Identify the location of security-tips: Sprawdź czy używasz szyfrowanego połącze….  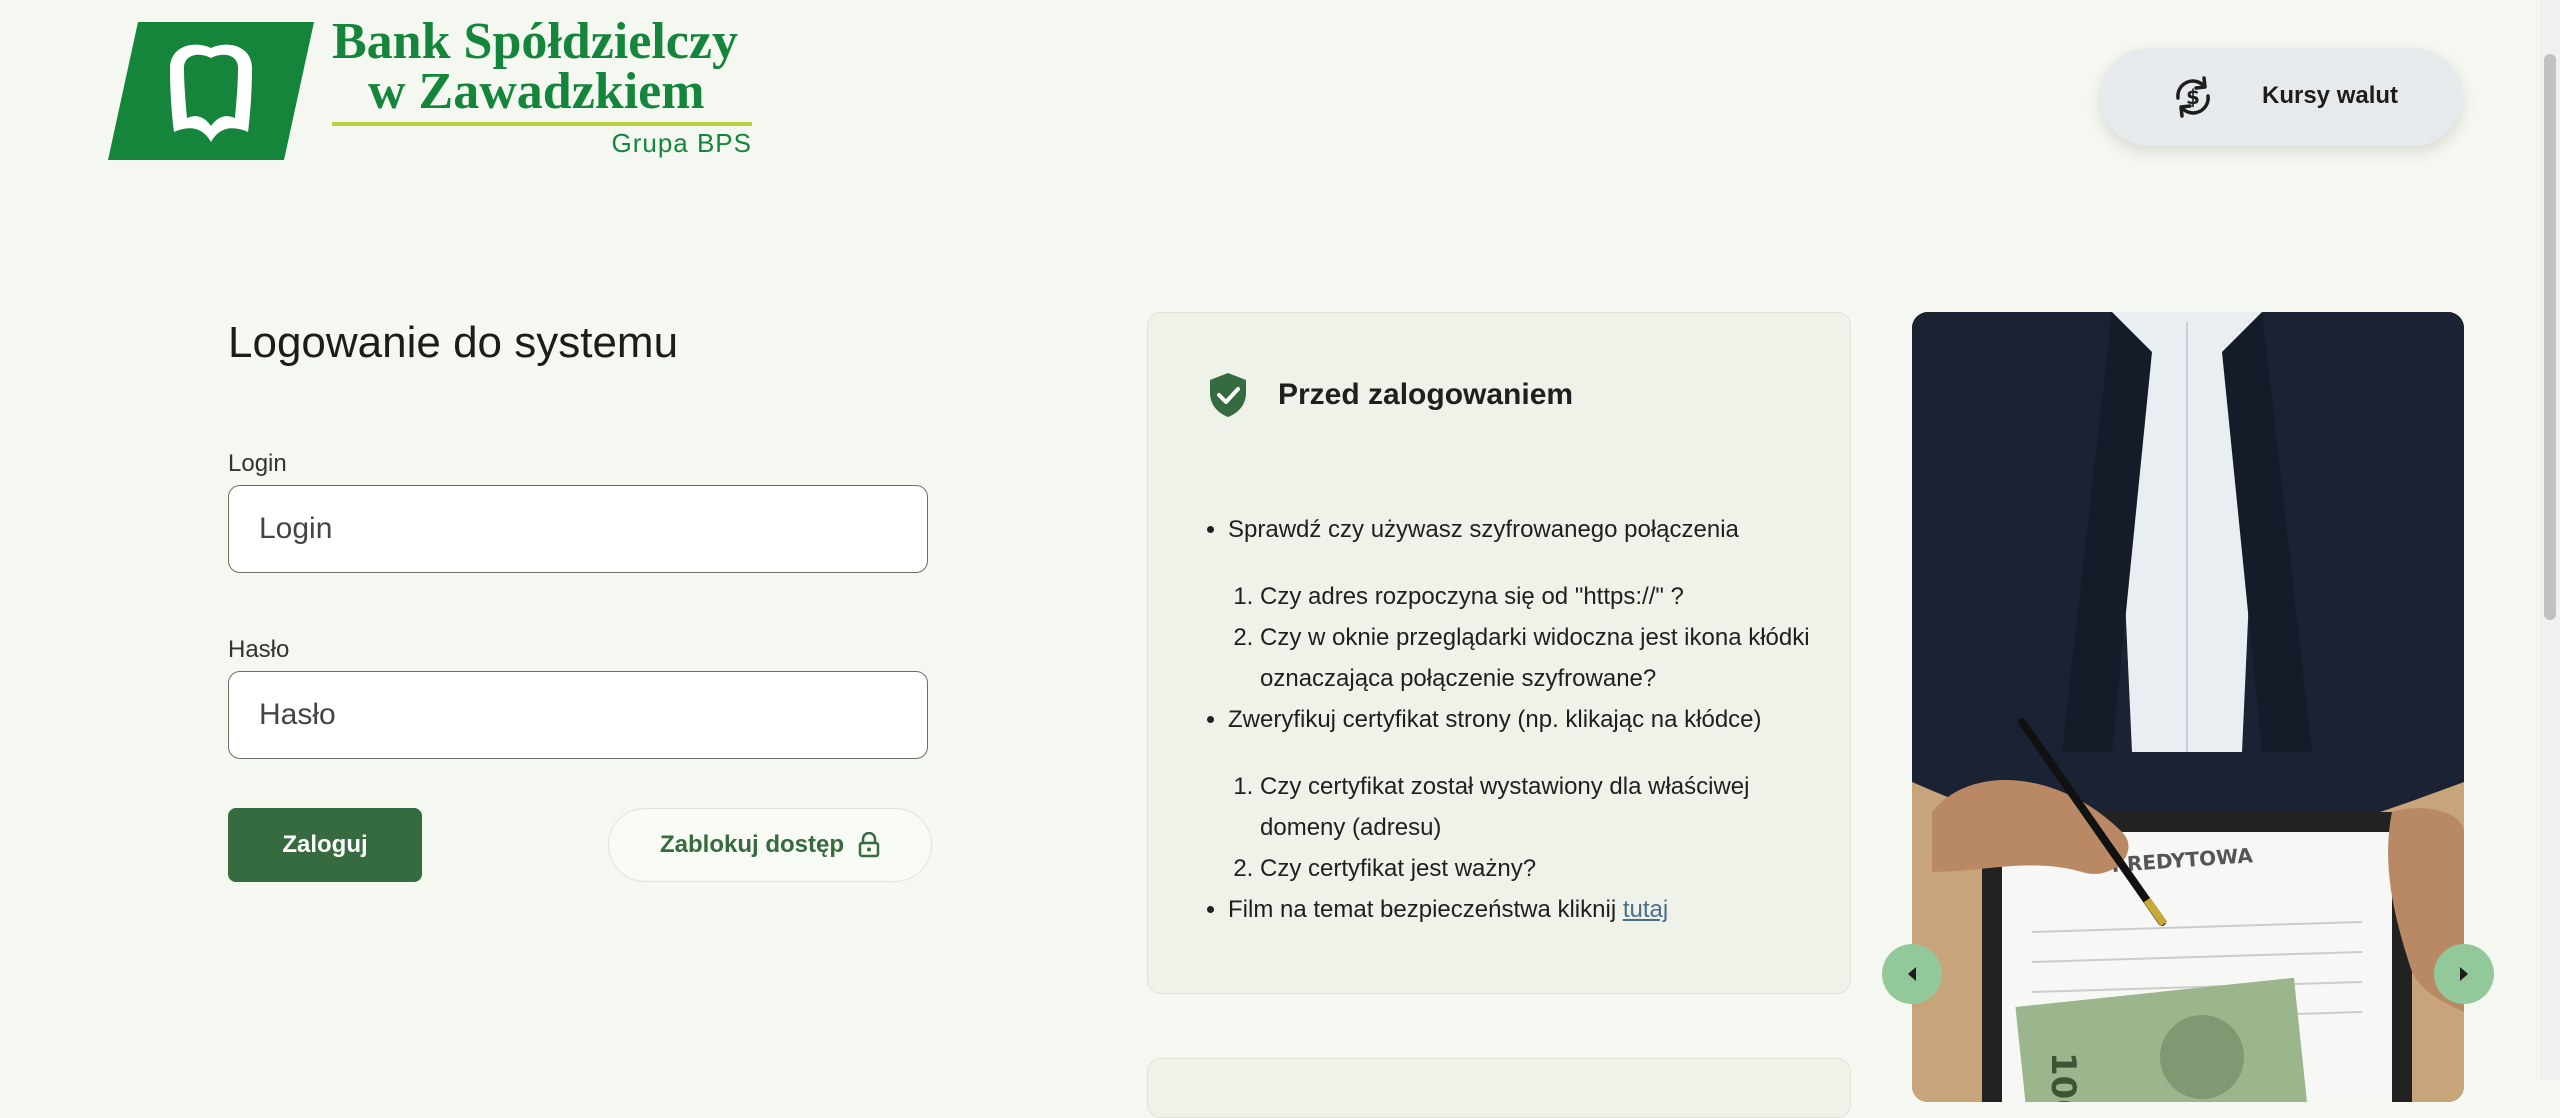
(1516, 719).